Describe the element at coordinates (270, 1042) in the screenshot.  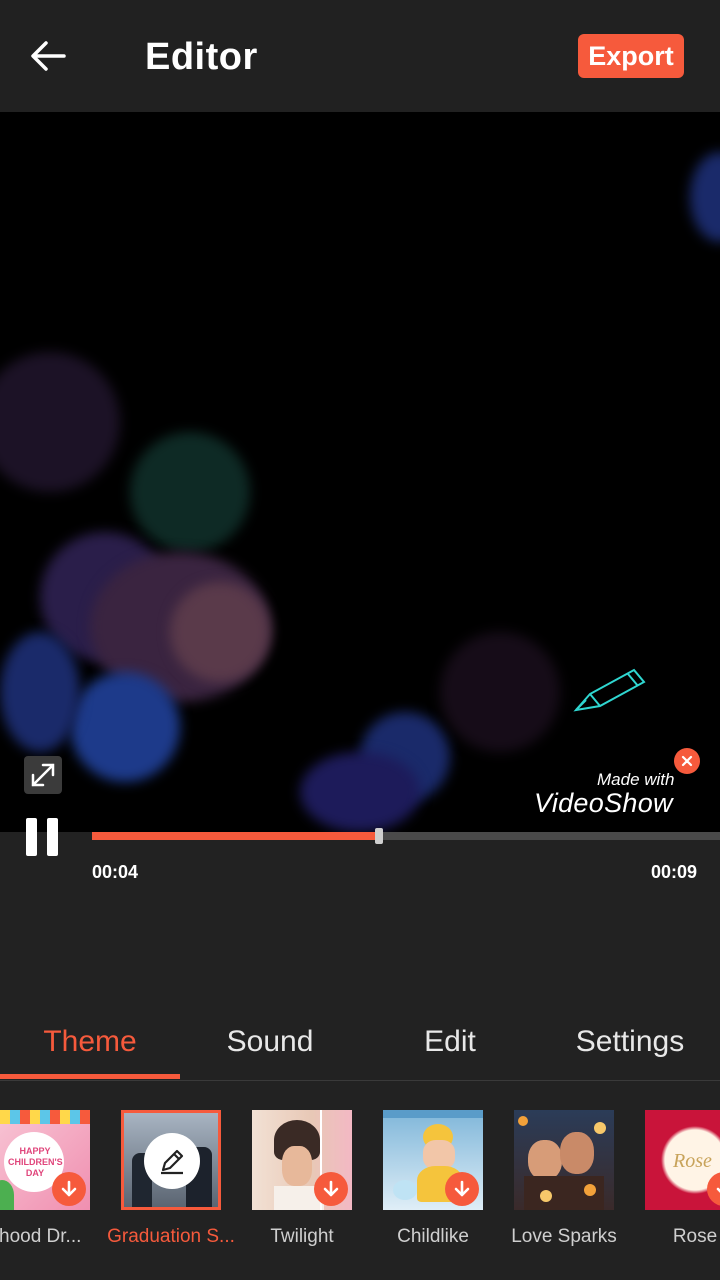
I see `tab-sound: Sound` at that location.